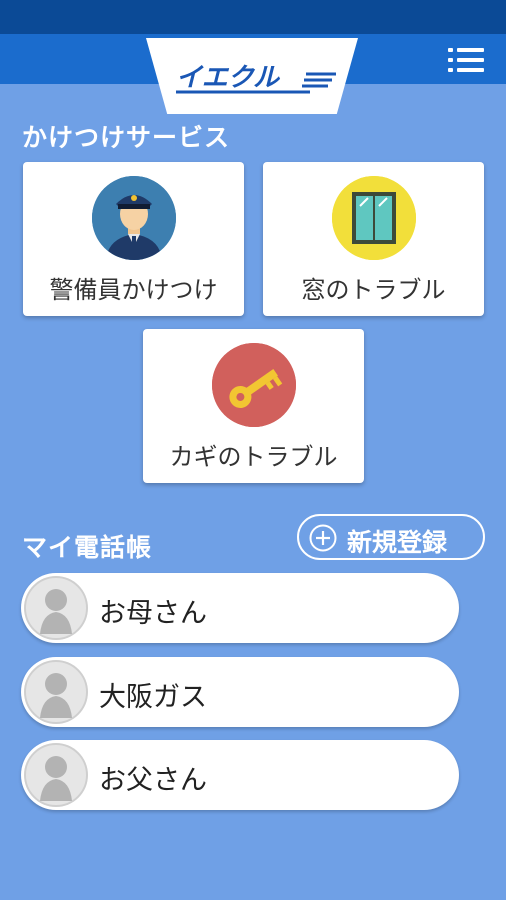  What do you see at coordinates (153, 780) in the screenshot?
I see `contact-name: お父さん` at bounding box center [153, 780].